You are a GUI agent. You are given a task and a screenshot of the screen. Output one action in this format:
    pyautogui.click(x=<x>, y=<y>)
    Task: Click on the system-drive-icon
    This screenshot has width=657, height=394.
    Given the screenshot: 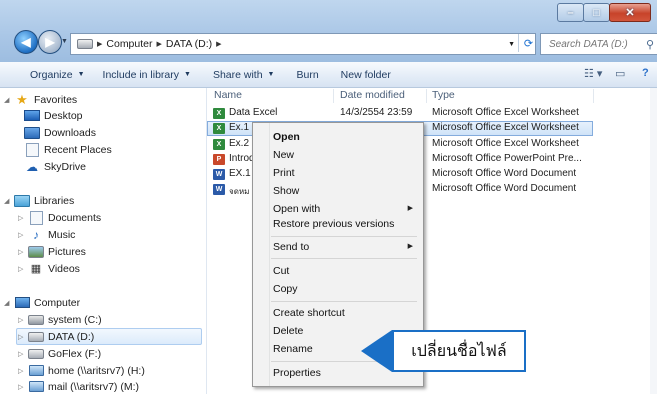 What is the action you would take?
    pyautogui.click(x=36, y=319)
    